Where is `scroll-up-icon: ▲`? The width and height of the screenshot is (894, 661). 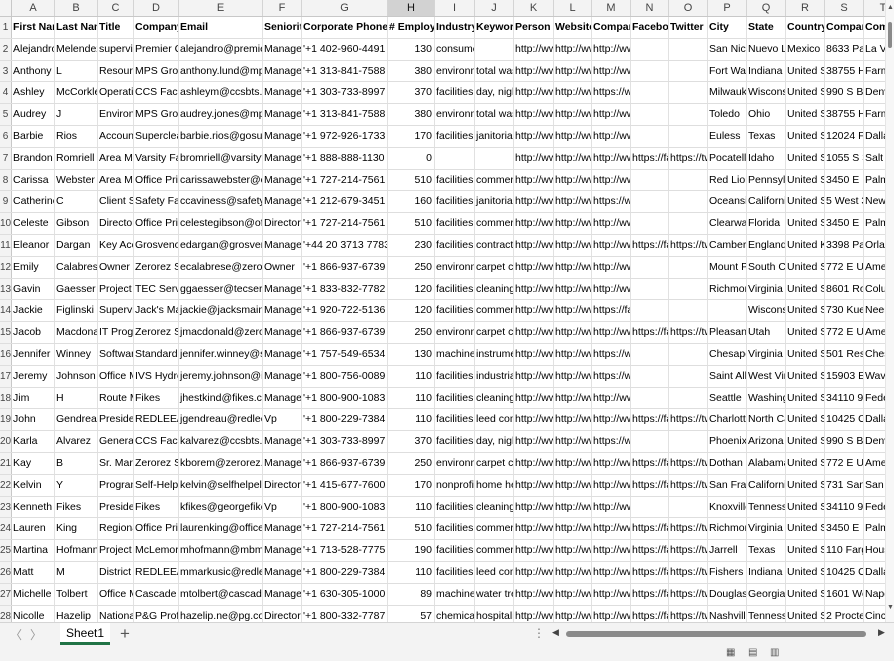 scroll-up-icon: ▲ is located at coordinates (890, 7).